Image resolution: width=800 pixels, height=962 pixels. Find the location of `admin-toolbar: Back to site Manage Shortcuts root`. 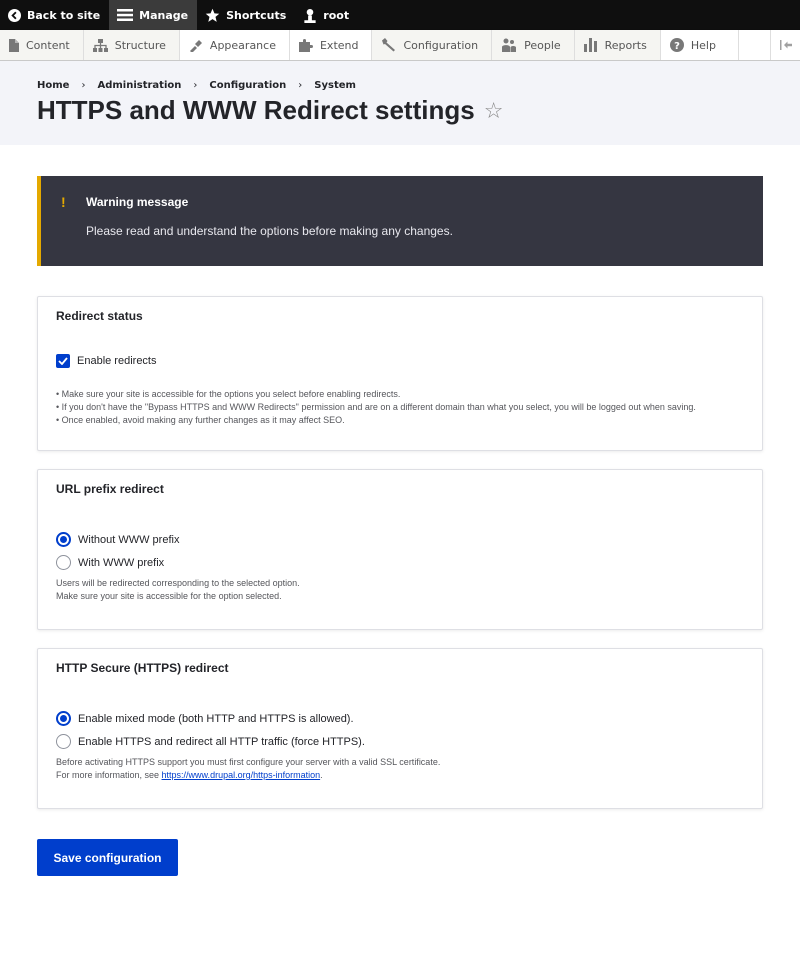

admin-toolbar: Back to site Manage Shortcuts root is located at coordinates (400, 15).